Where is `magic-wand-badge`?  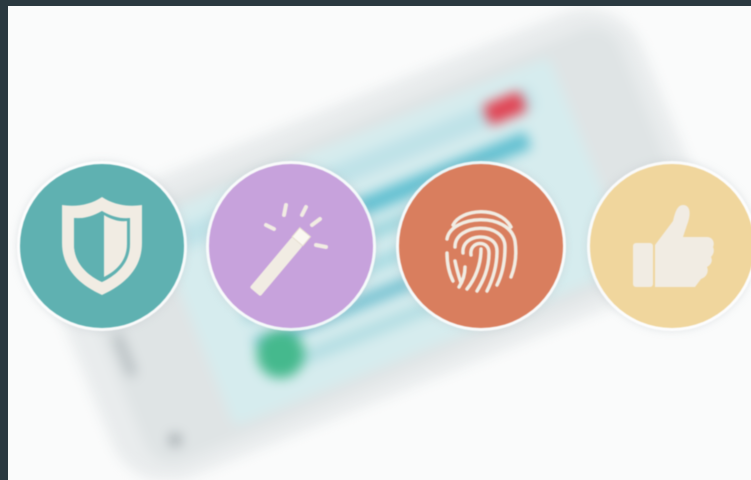 magic-wand-badge is located at coordinates (291, 246).